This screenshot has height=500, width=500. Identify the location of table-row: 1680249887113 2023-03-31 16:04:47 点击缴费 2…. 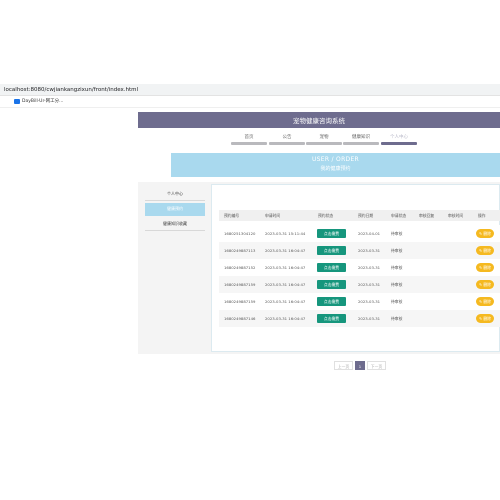
(359, 250).